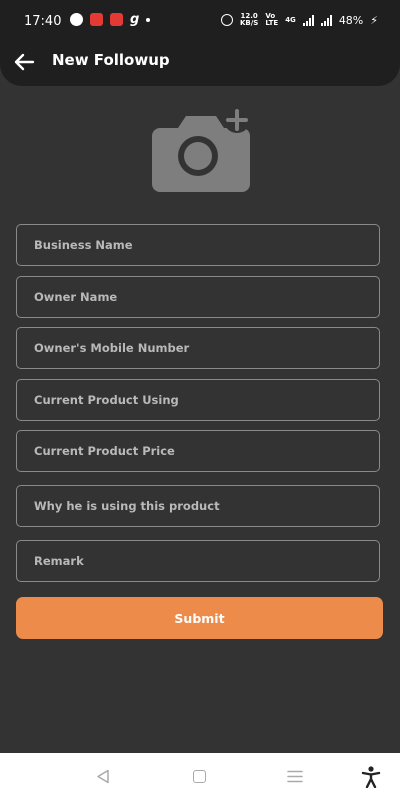 The width and height of the screenshot is (400, 800). What do you see at coordinates (198, 506) in the screenshot?
I see `product-reason-input` at bounding box center [198, 506].